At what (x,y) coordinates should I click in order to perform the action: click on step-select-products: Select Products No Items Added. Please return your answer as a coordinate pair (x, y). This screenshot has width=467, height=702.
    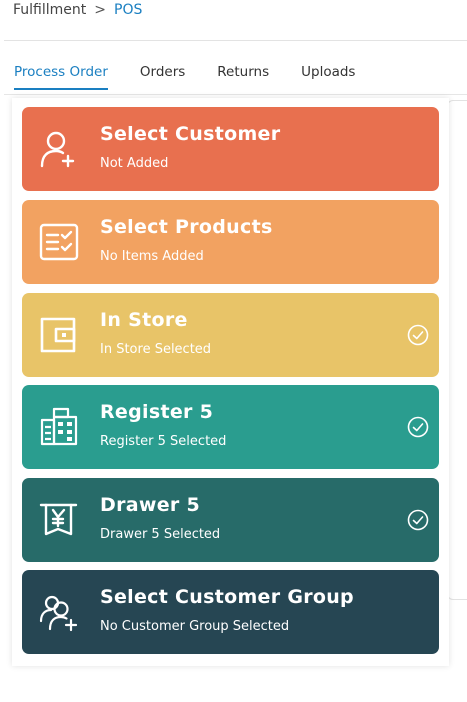
    Looking at the image, I should click on (230, 242).